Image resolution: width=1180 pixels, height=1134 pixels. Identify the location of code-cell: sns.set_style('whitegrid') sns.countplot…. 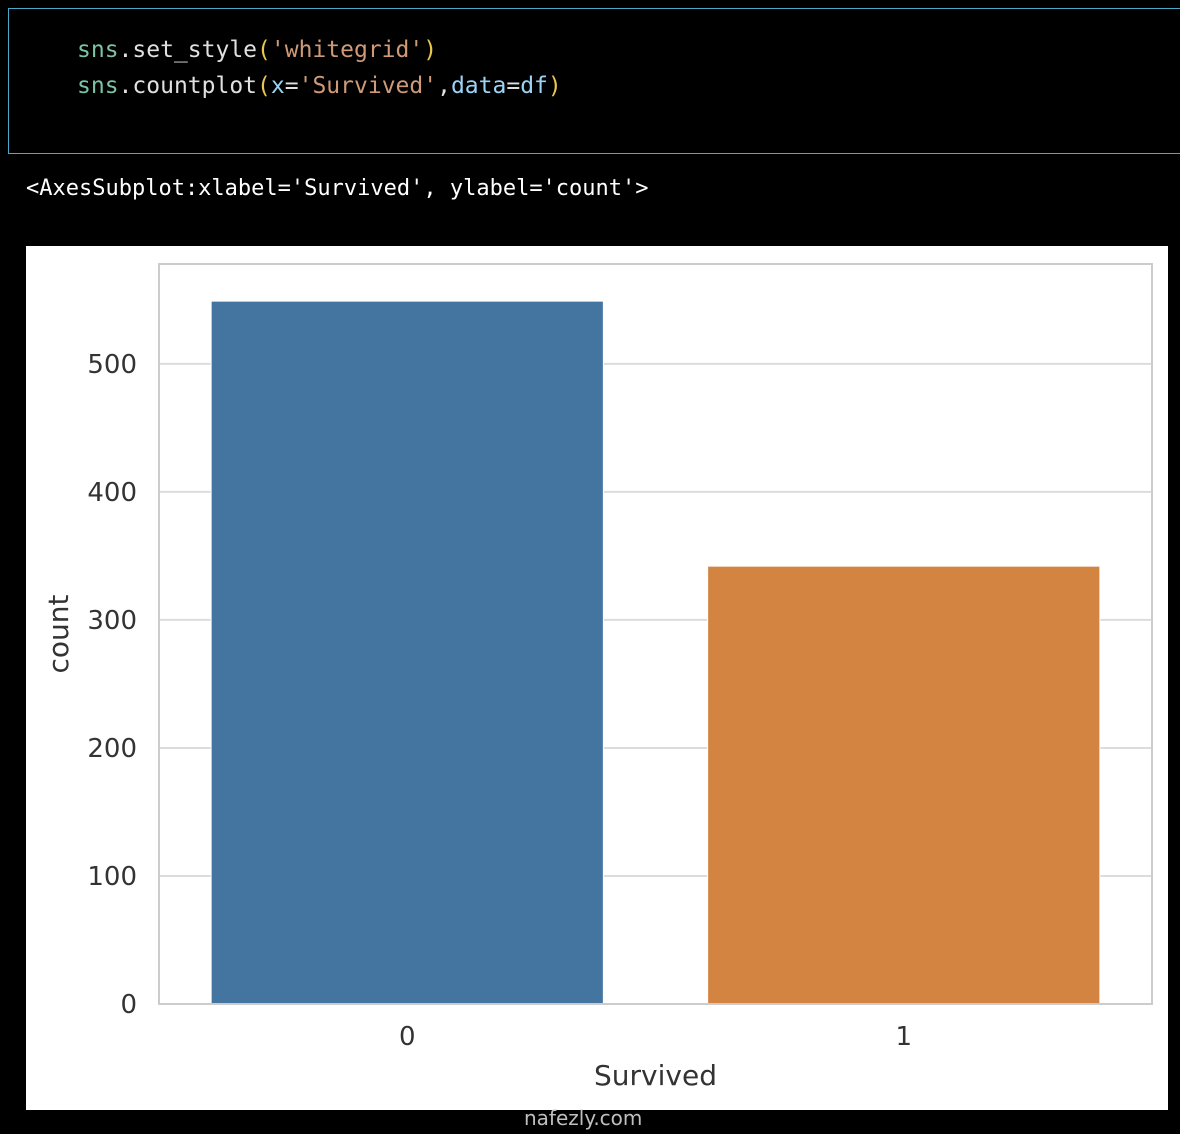
(594, 81).